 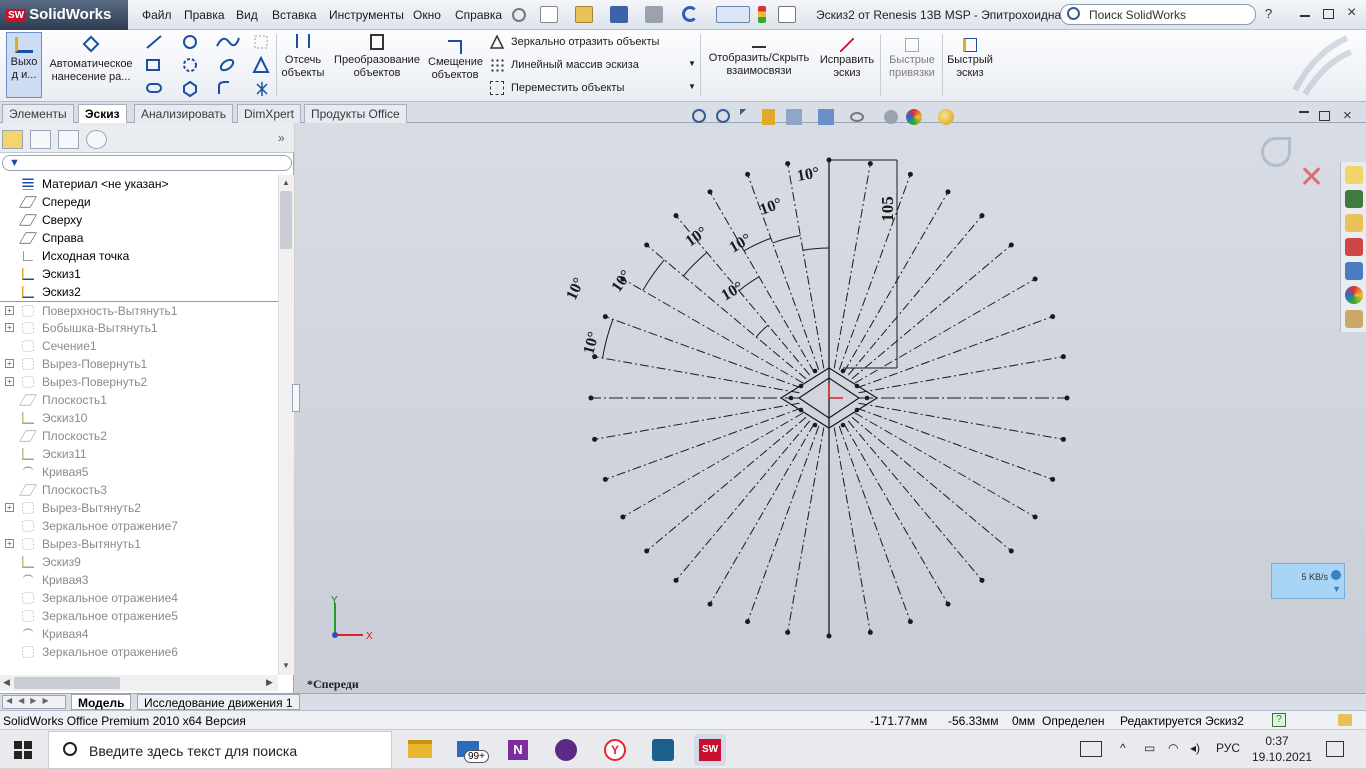 What do you see at coordinates (584, 14) in the screenshot?
I see `open-folder-icon` at bounding box center [584, 14].